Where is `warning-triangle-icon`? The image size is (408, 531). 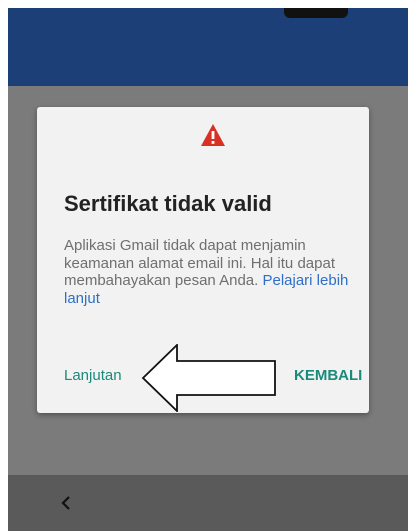
warning-triangle-icon is located at coordinates (213, 135).